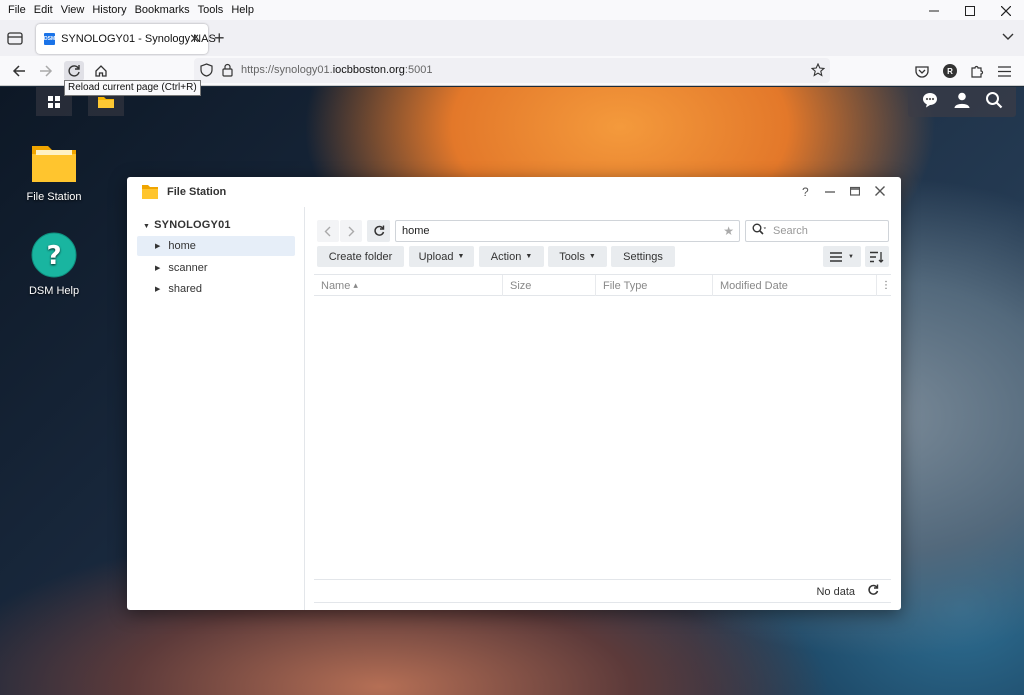 The height and width of the screenshot is (695, 1024). I want to click on tree-item-home: ▶ home, so click(216, 246).